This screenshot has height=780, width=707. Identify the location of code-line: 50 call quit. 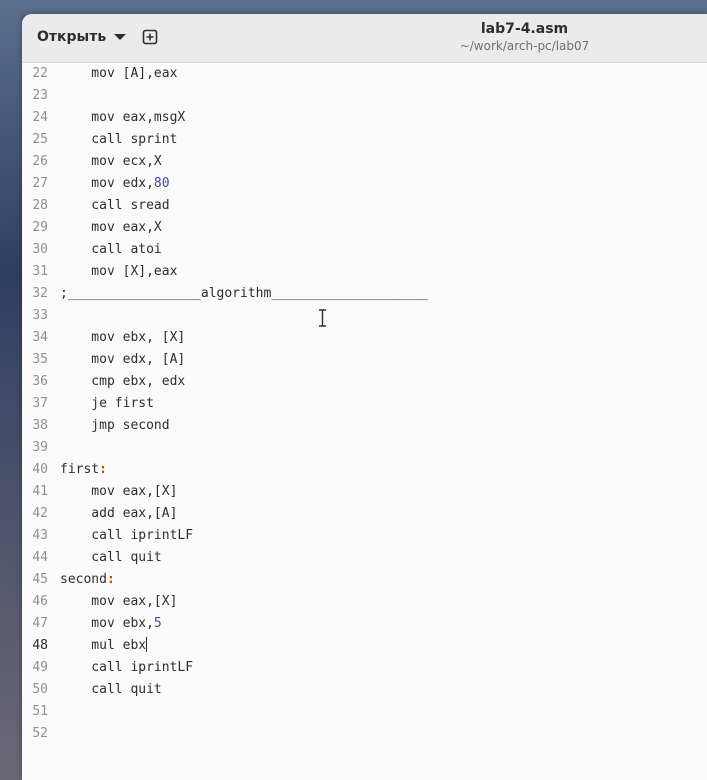
(364, 690).